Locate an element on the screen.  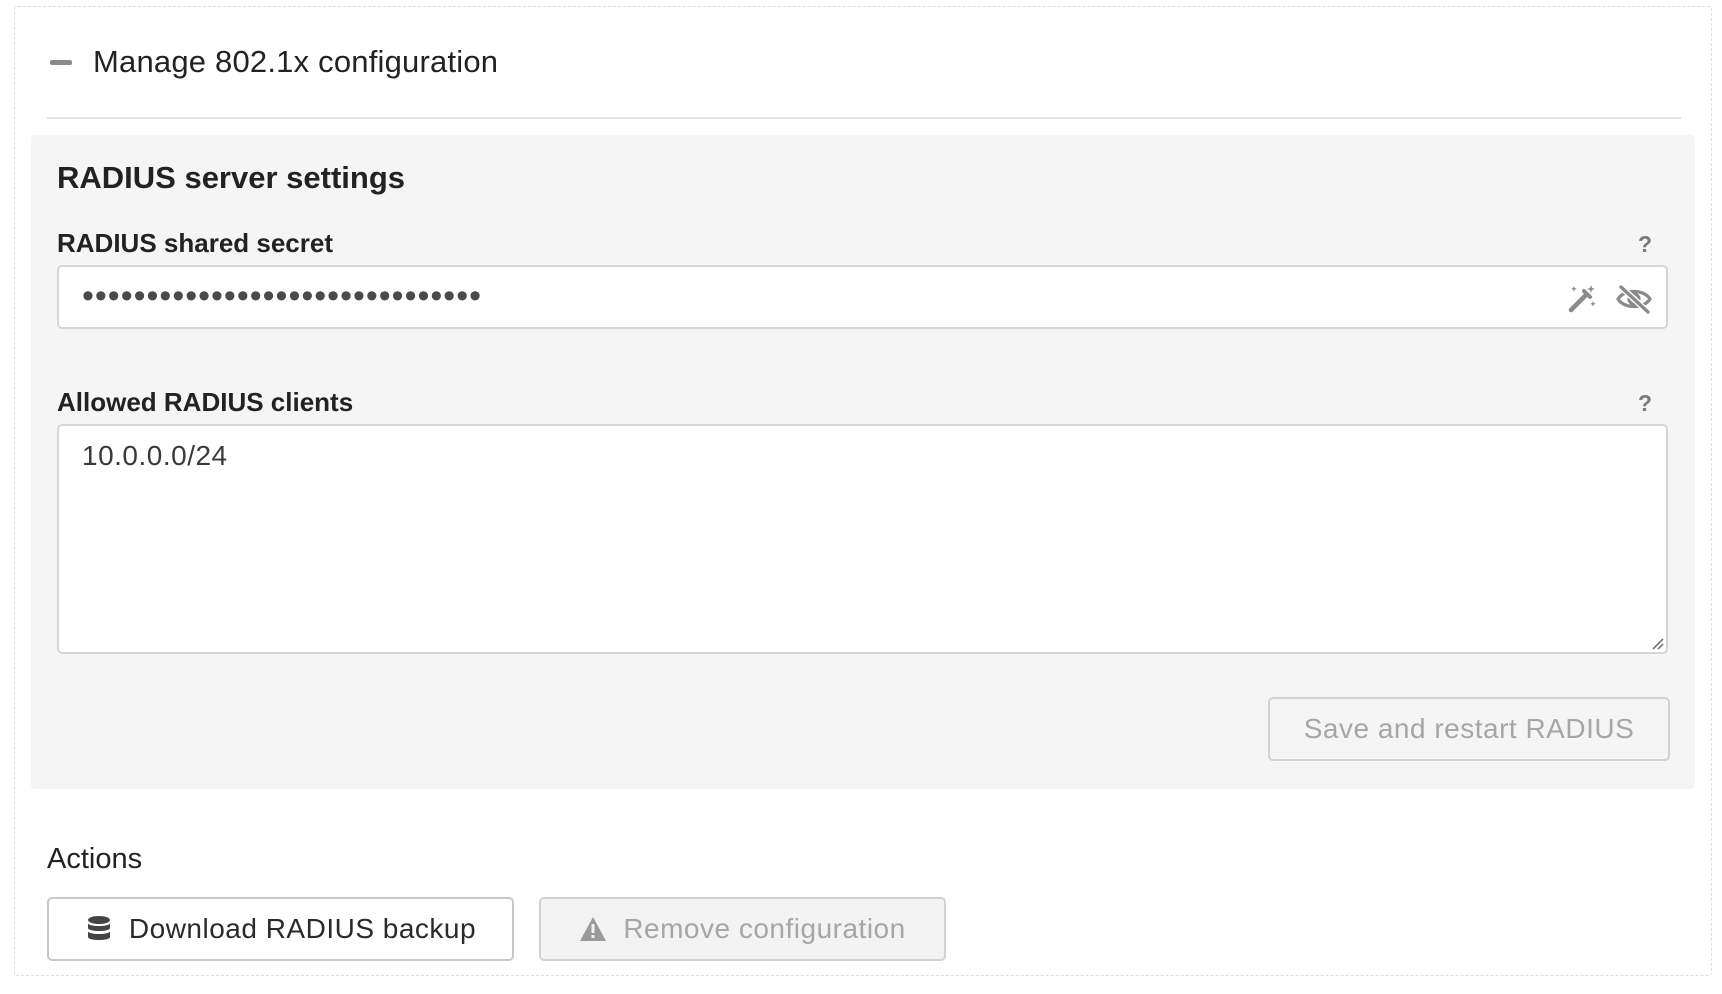
divider is located at coordinates (864, 118).